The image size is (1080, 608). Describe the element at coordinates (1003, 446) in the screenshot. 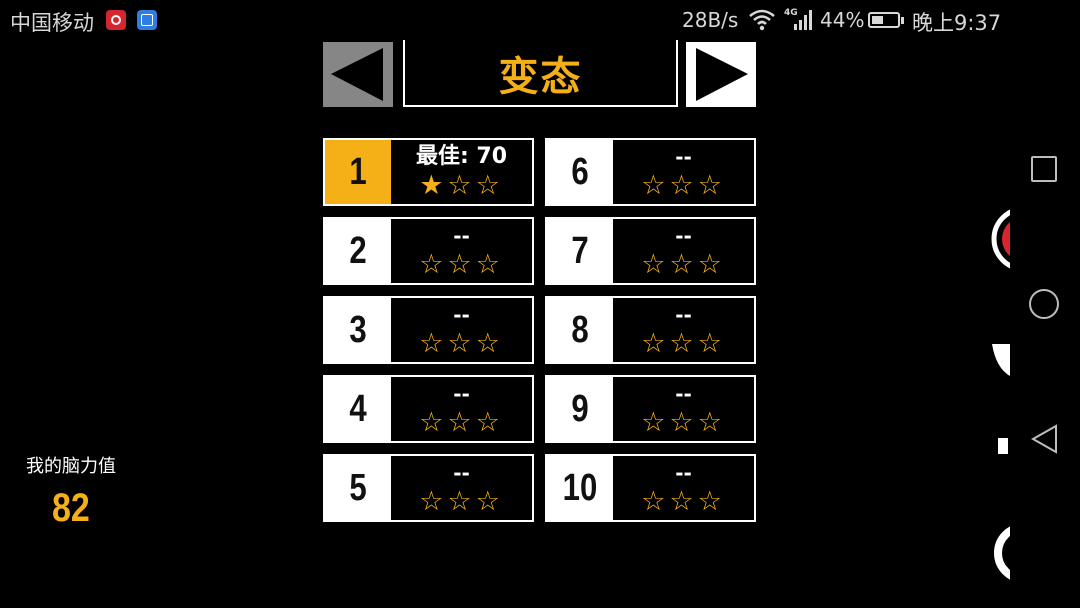

I see `floating-bar-icon` at that location.